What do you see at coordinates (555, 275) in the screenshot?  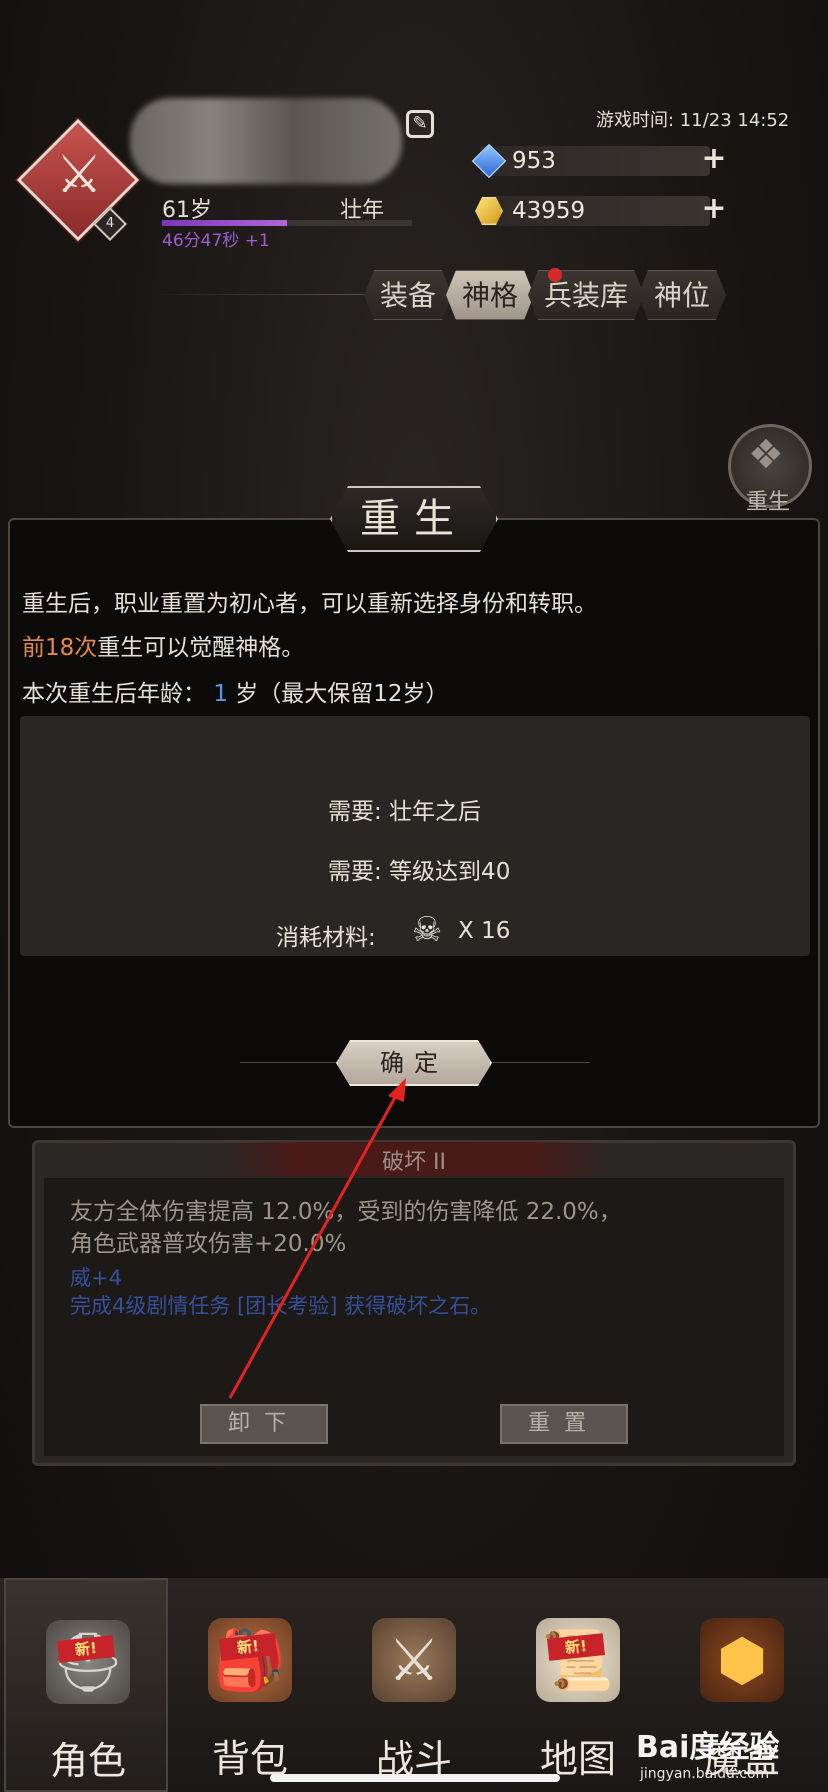 I see `notification-dot` at bounding box center [555, 275].